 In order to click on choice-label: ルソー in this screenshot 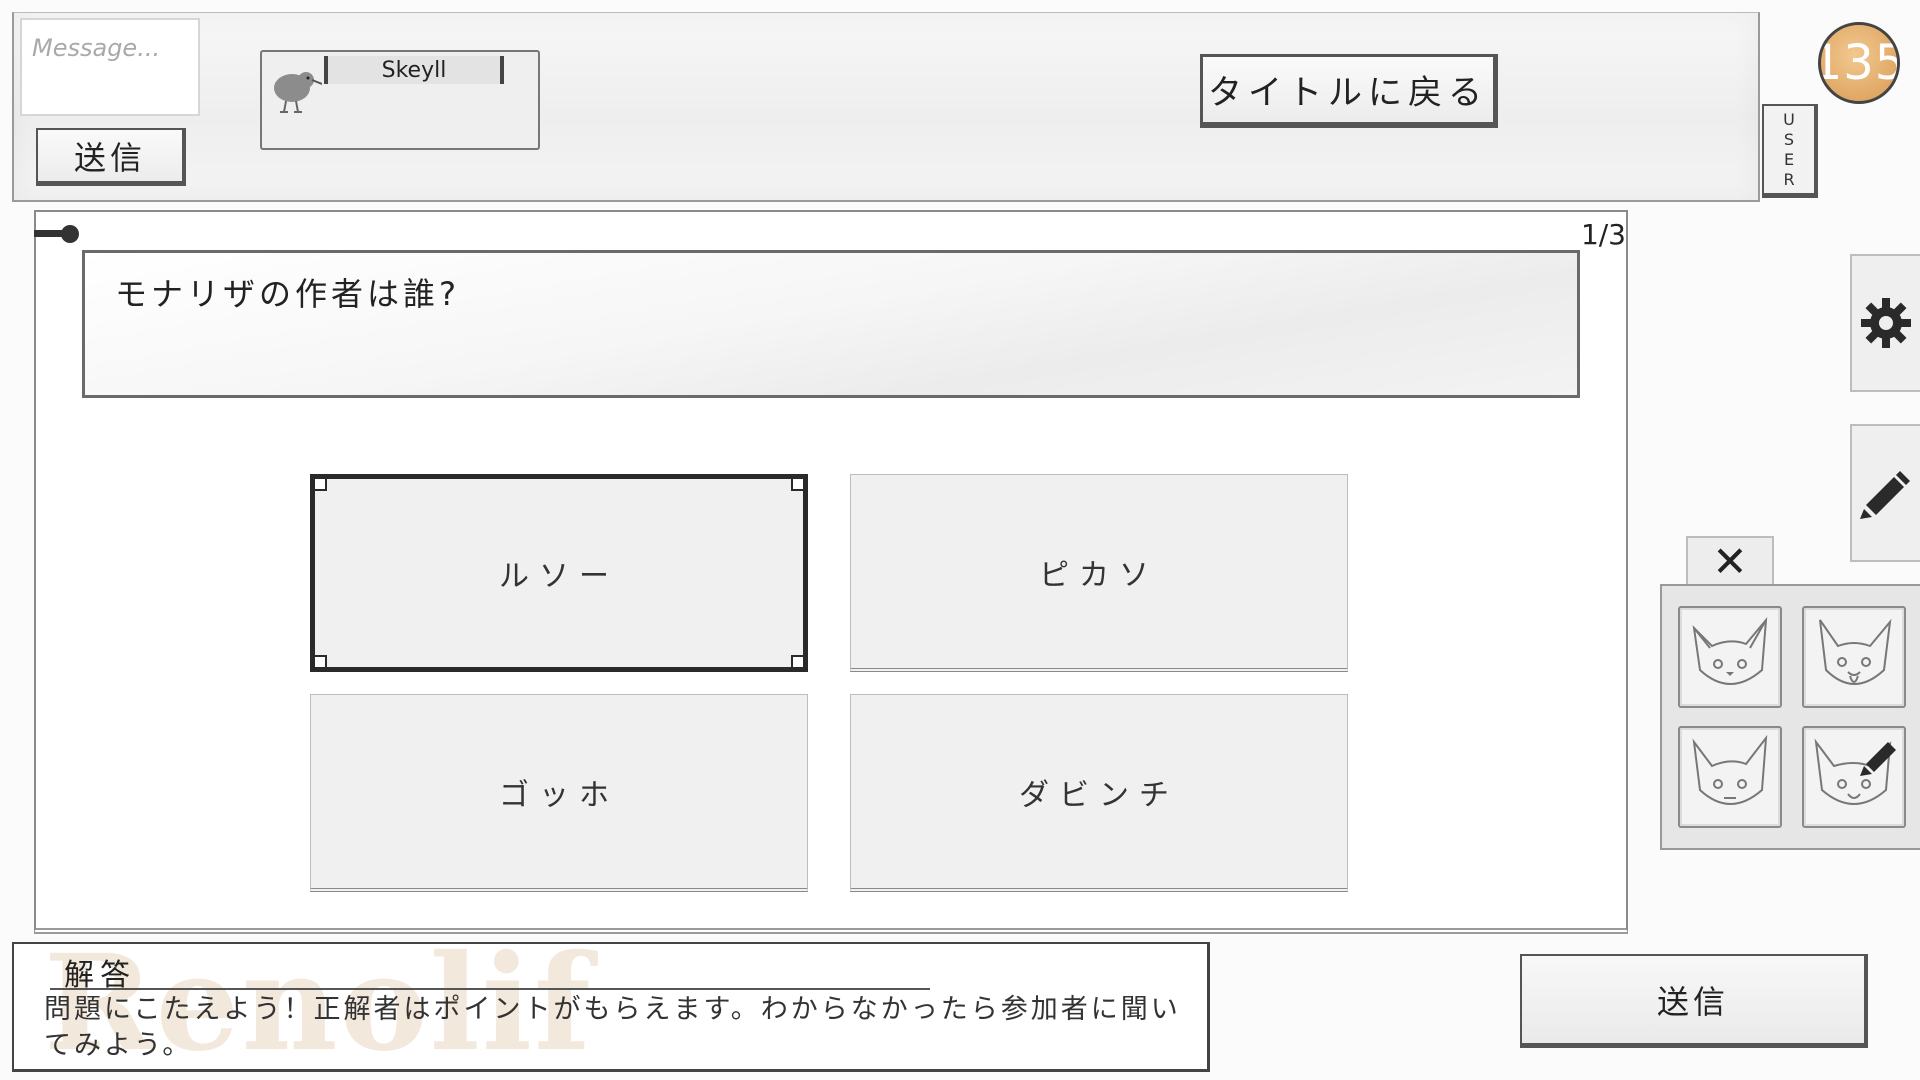, I will do `click(559, 576)`.